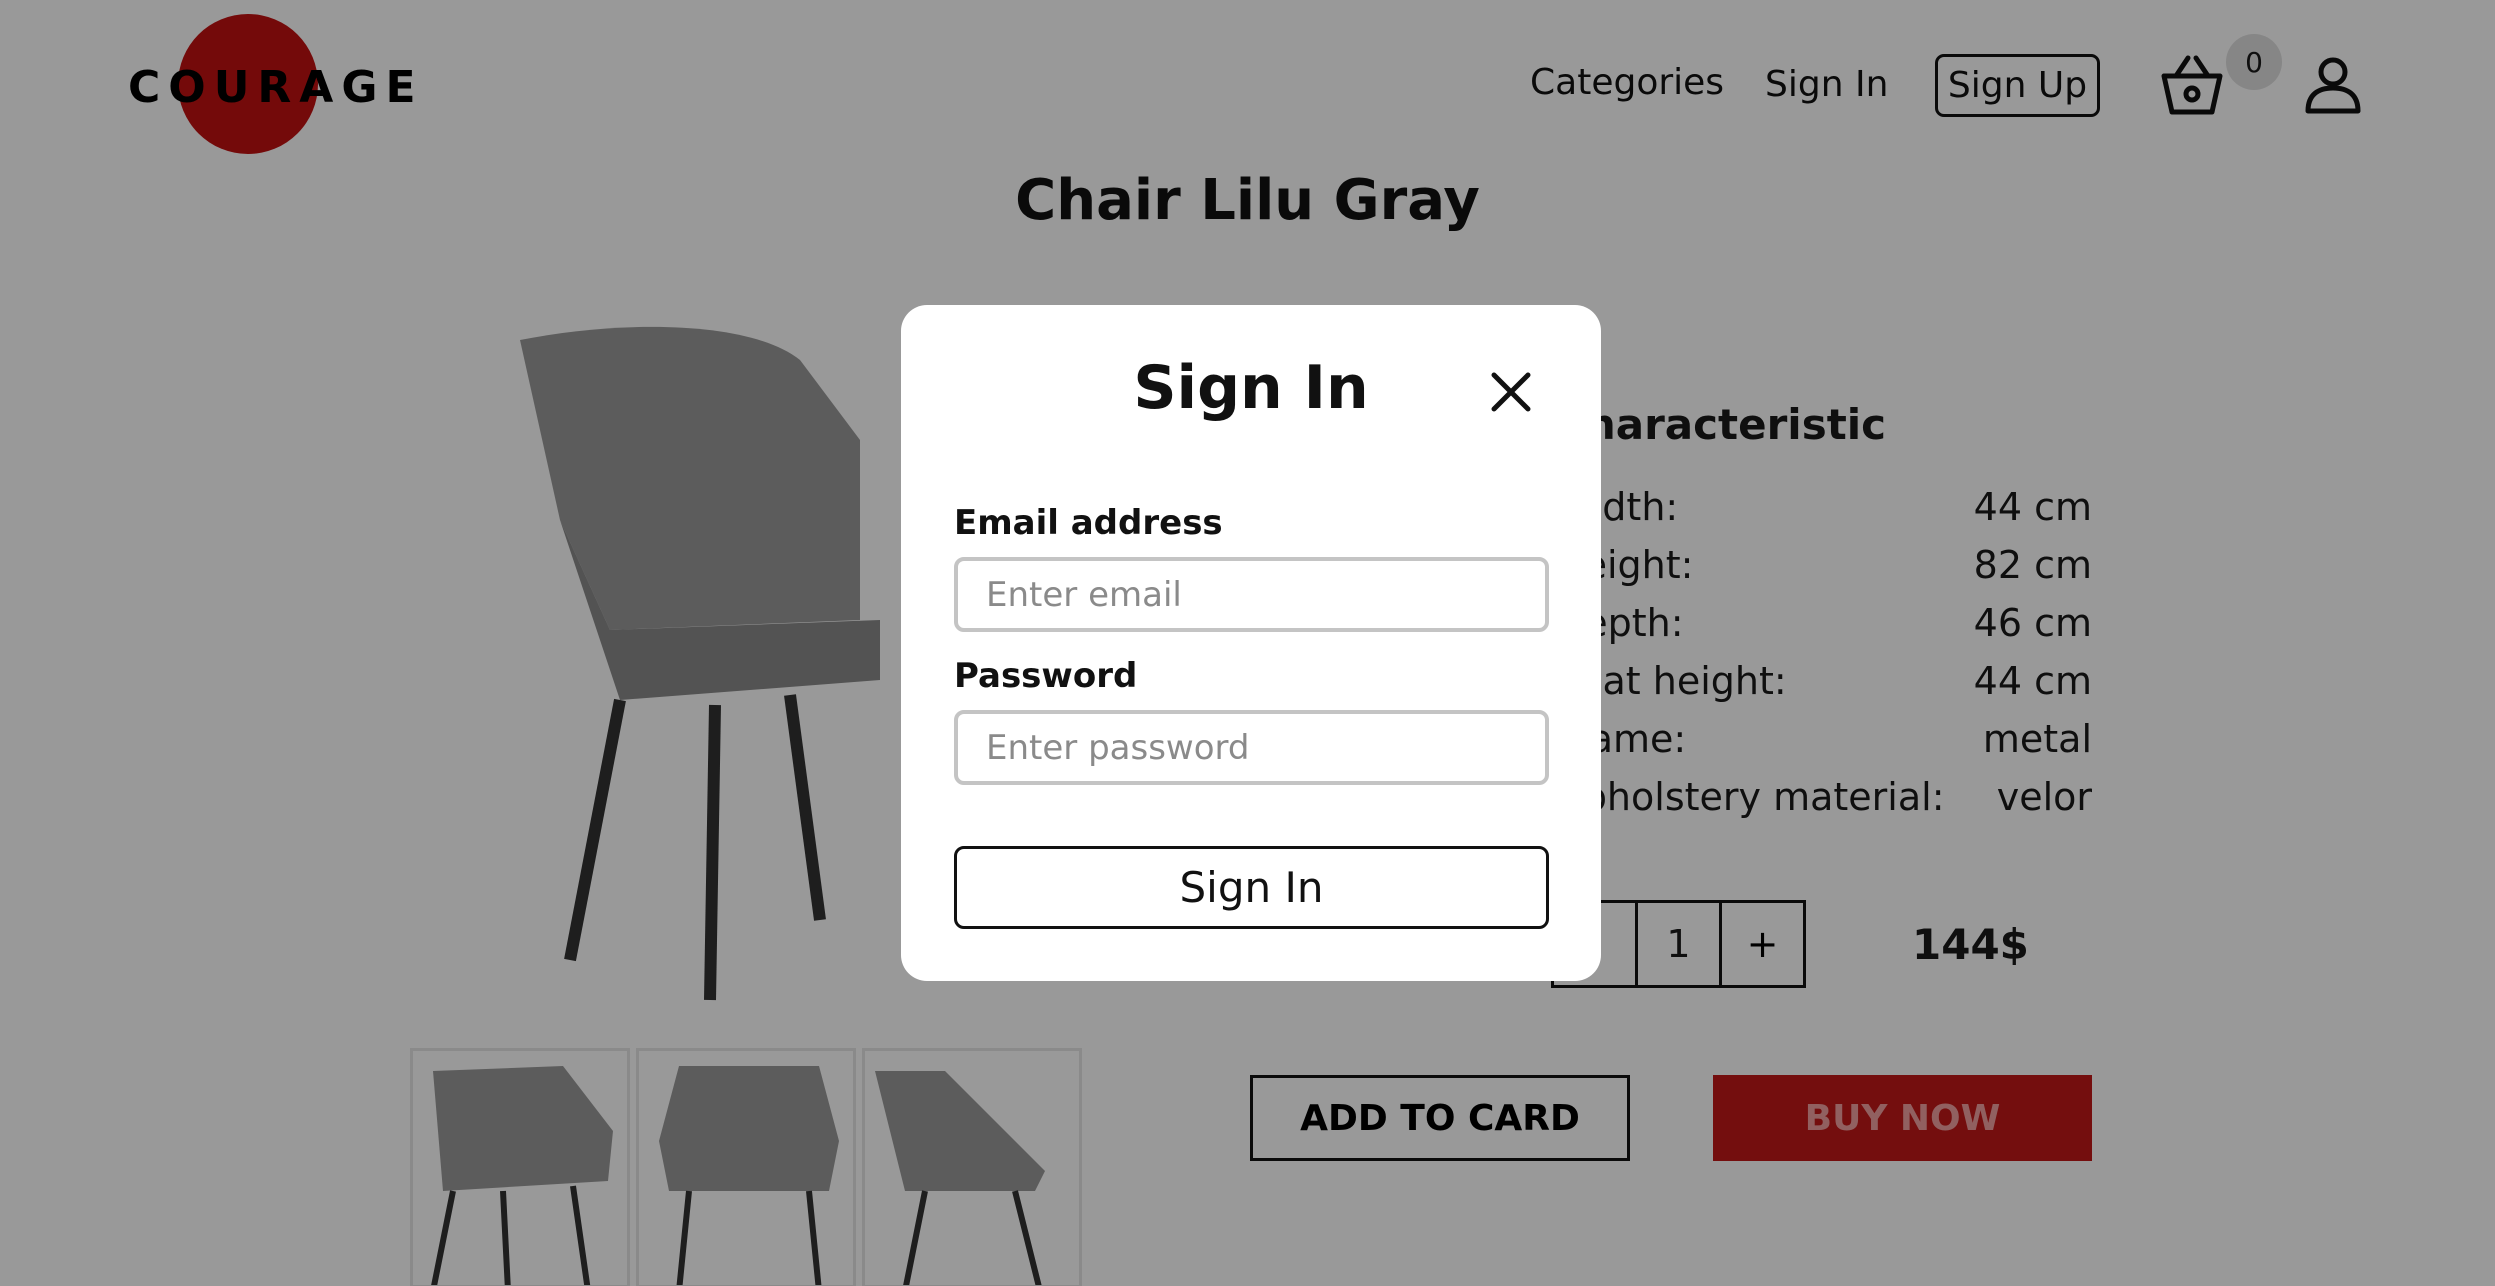  Describe the element at coordinates (1088, 523) in the screenshot. I see `email-label: Email address` at that location.